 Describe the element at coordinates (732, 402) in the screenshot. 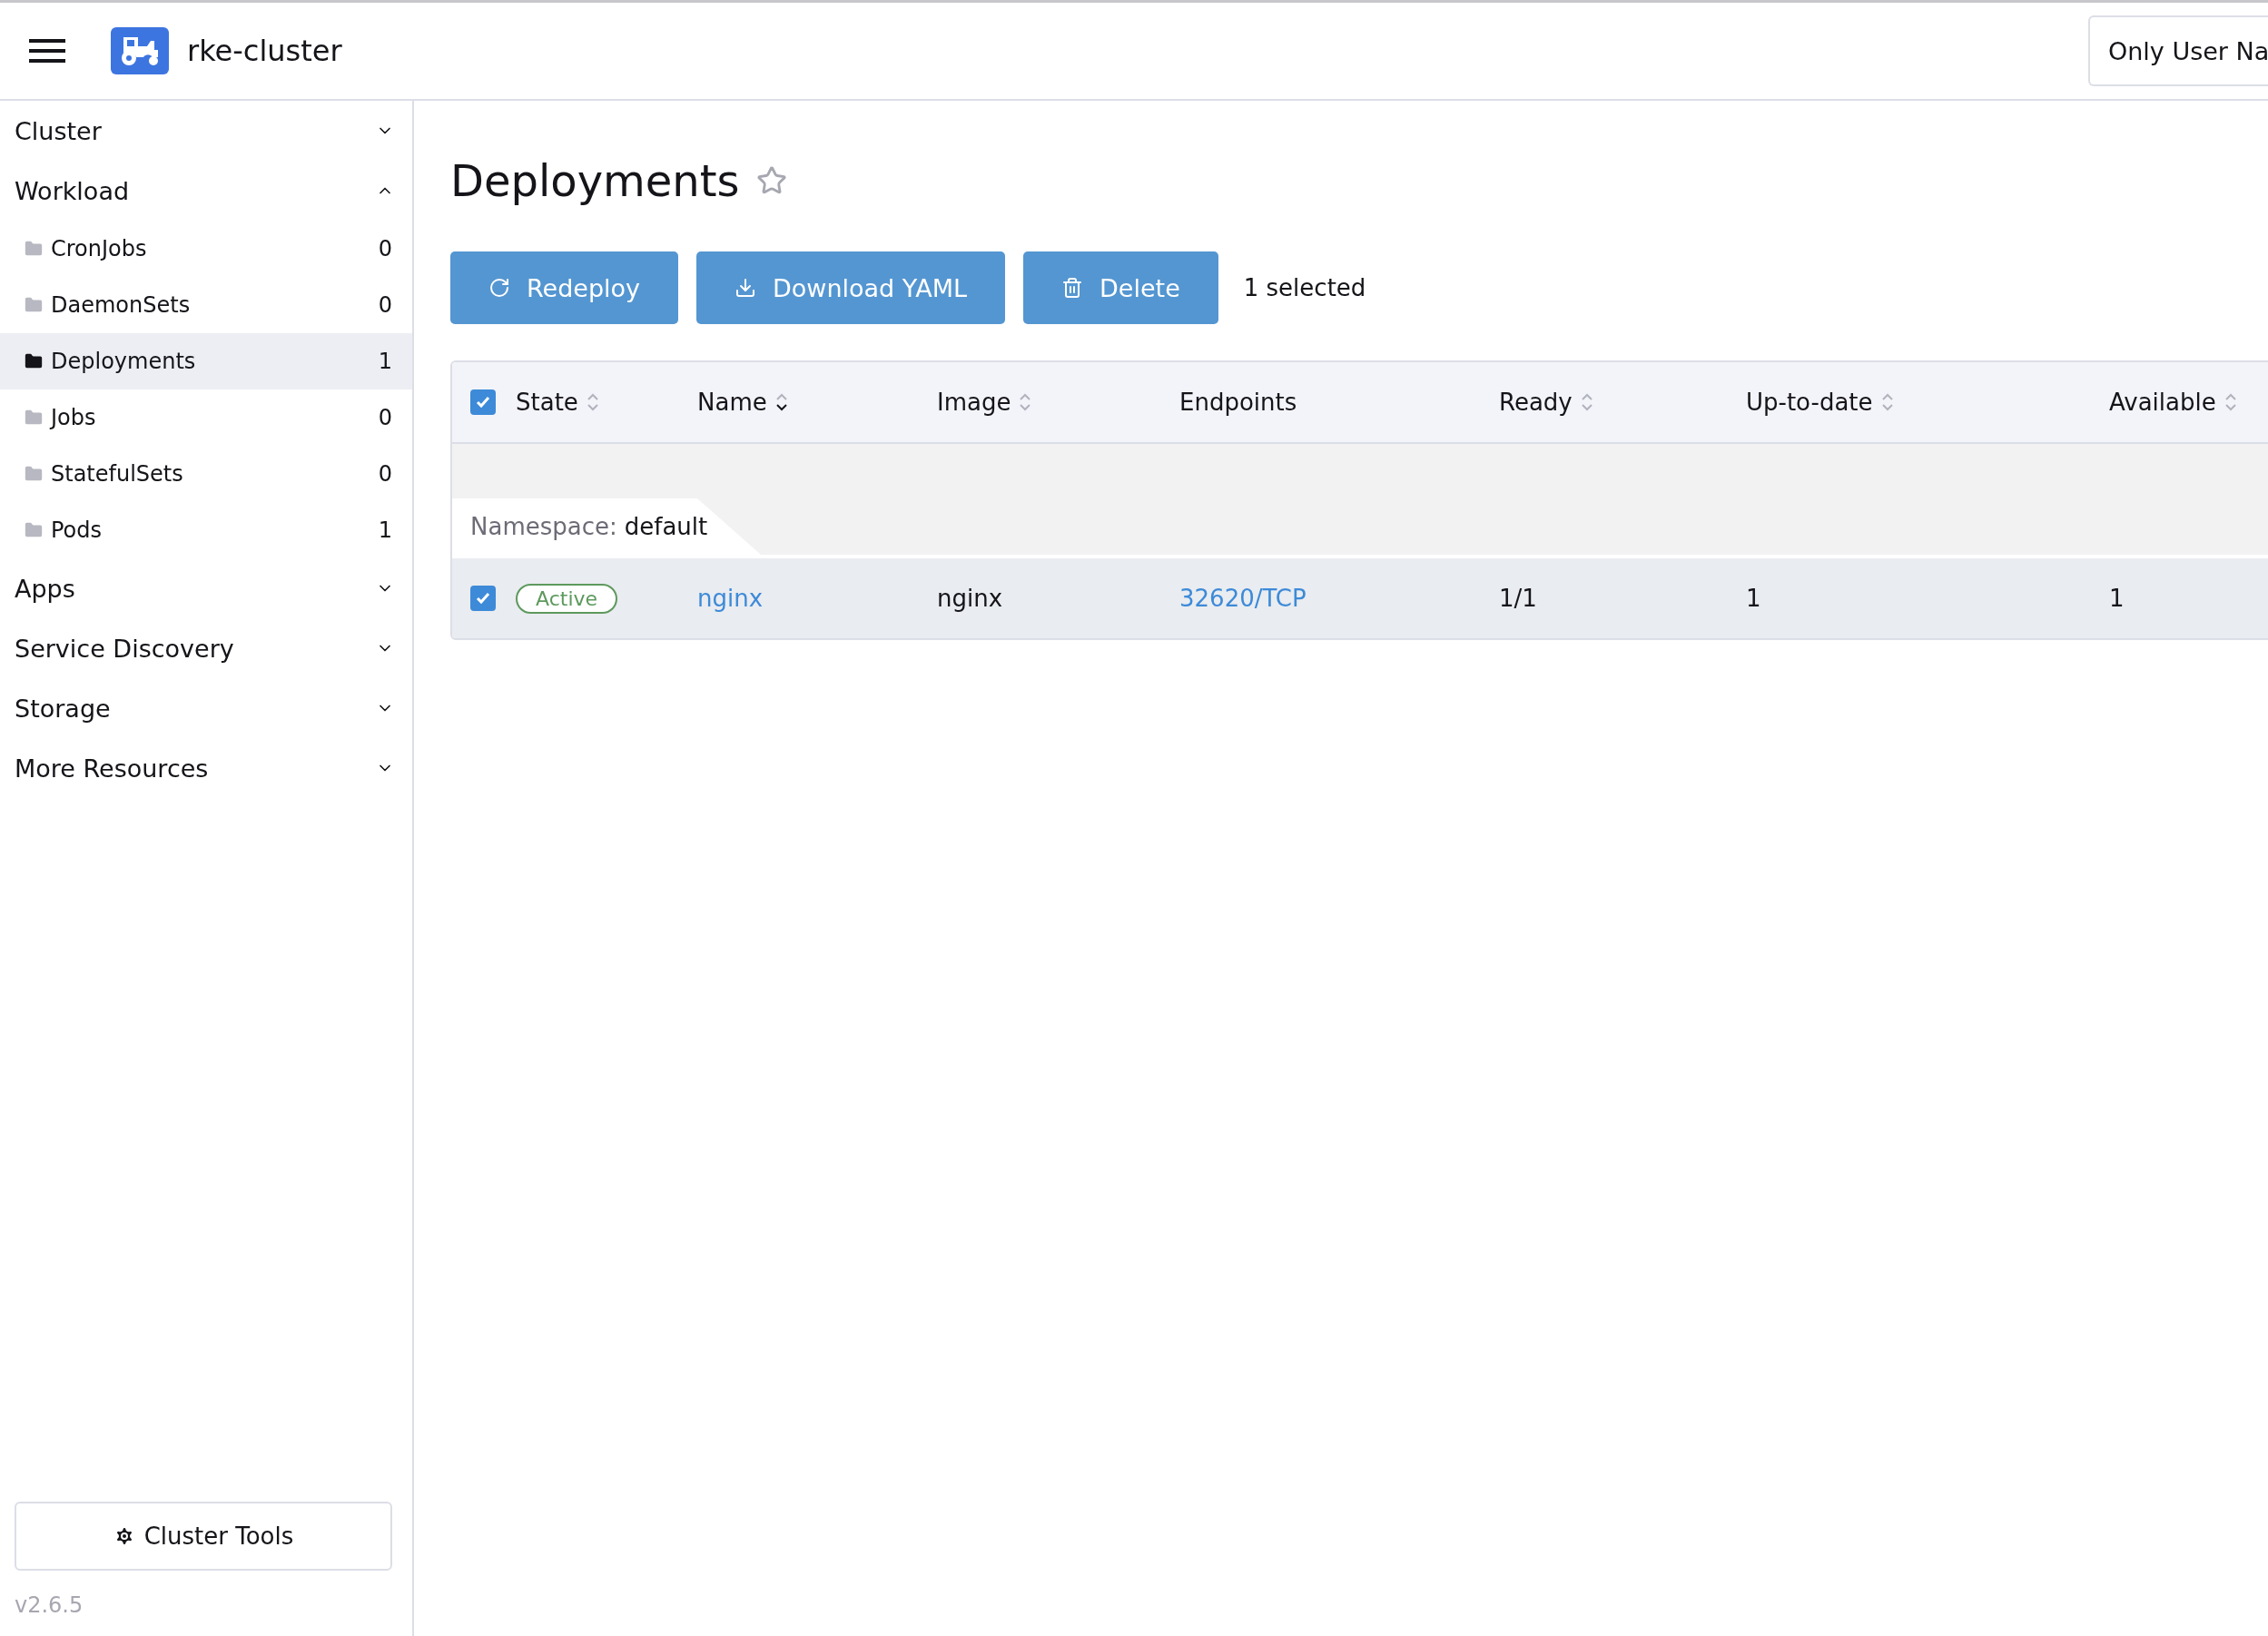

I see `column-header: Name` at that location.